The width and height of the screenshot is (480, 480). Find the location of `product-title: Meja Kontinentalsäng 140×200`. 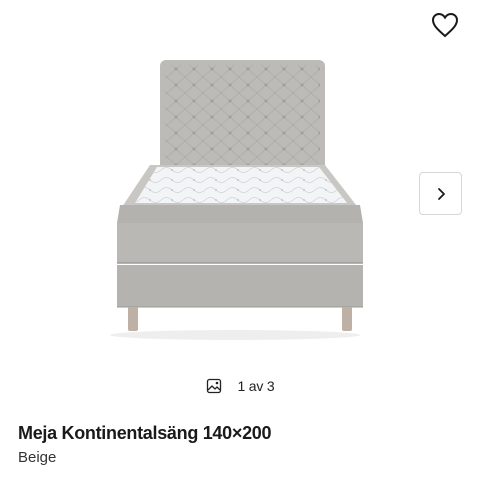

product-title: Meja Kontinentalsäng 140×200 is located at coordinates (145, 433).